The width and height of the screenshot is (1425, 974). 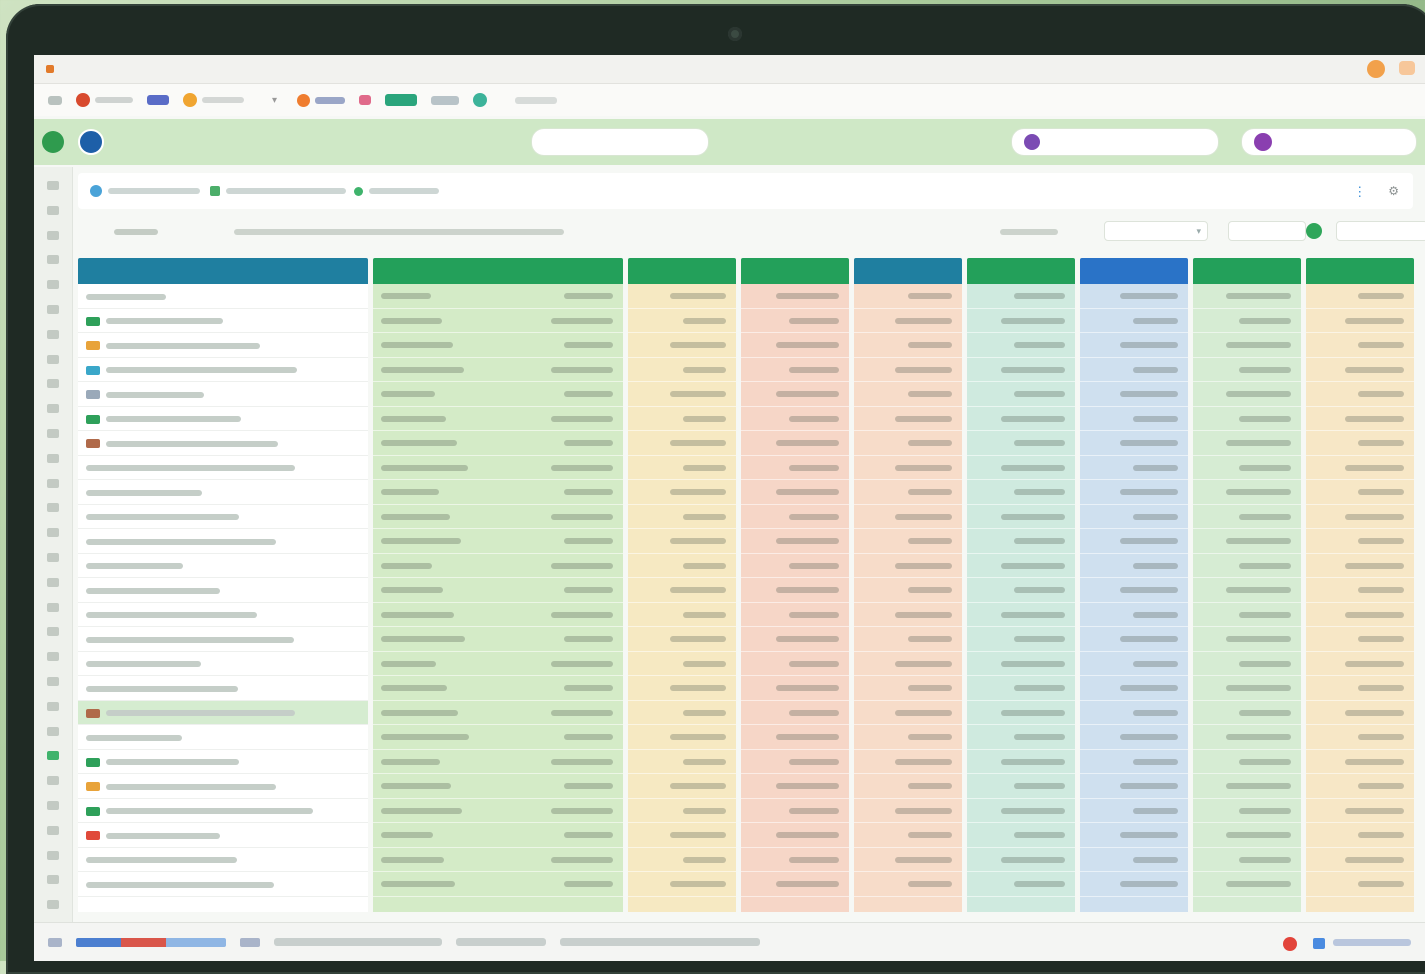 What do you see at coordinates (213, 100) in the screenshot?
I see `comment-button` at bounding box center [213, 100].